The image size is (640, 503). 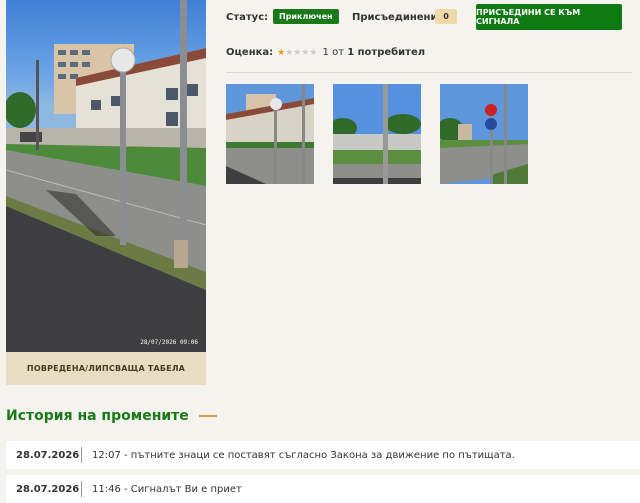 I want to click on history-title: История на промените, so click(x=111, y=416).